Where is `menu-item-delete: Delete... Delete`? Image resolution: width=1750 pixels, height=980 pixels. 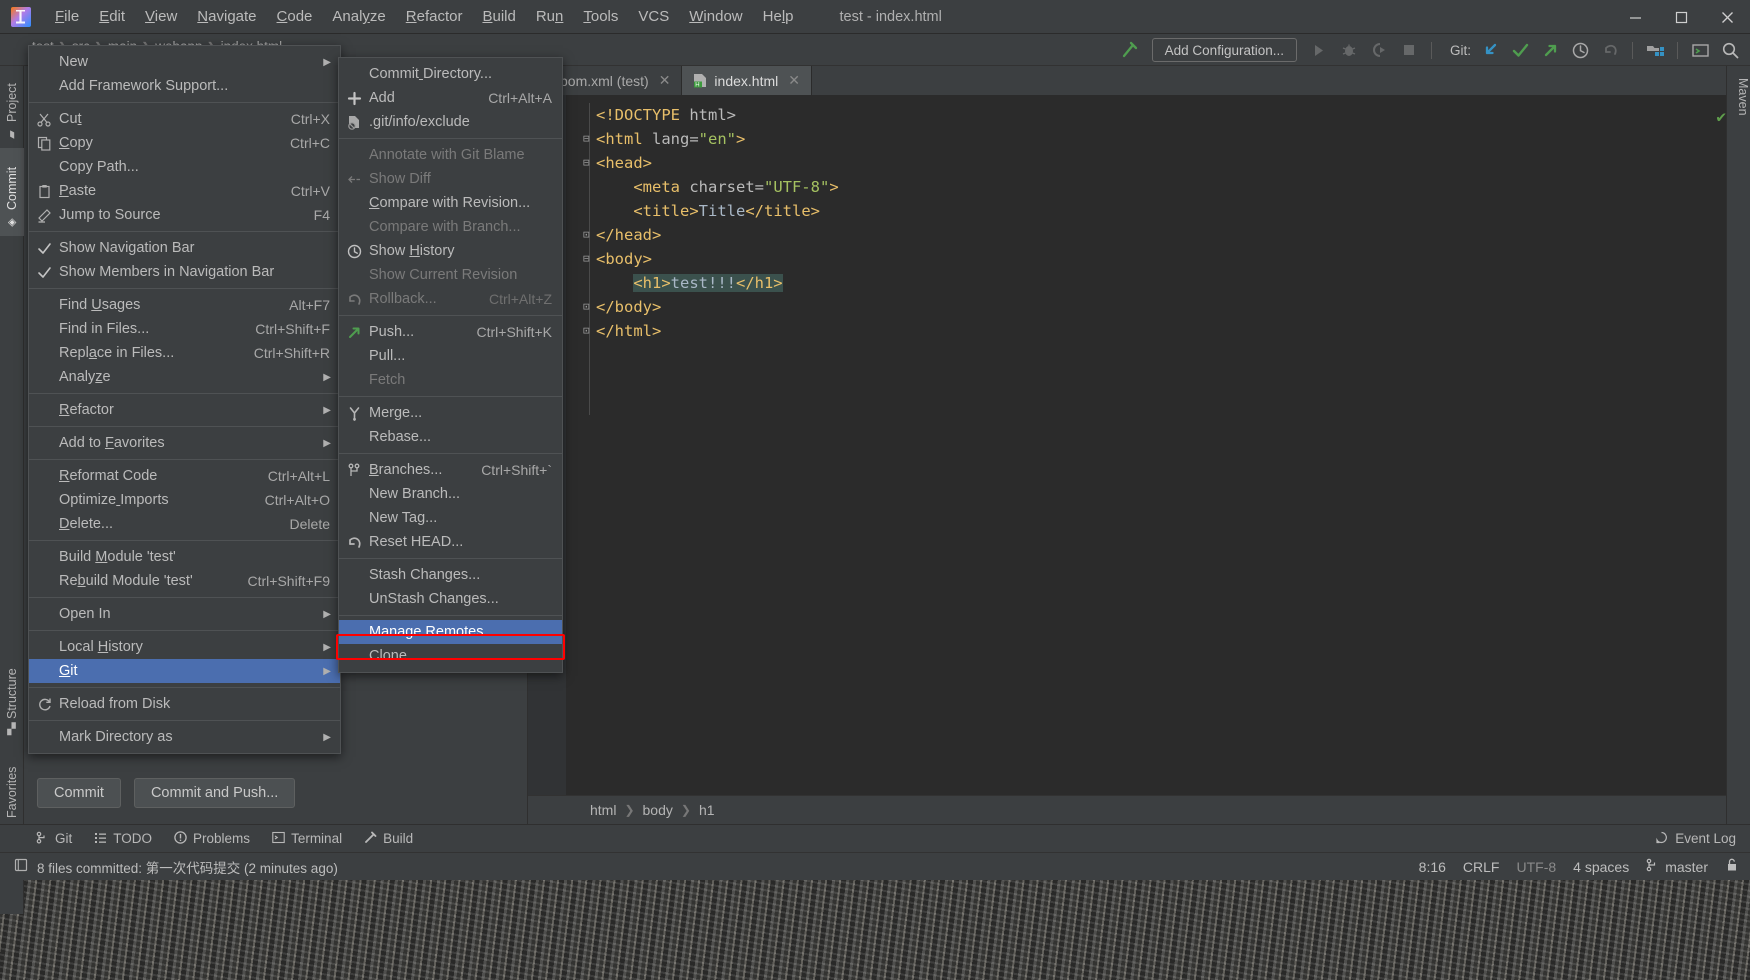
menu-item-delete: Delete... Delete is located at coordinates (184, 524).